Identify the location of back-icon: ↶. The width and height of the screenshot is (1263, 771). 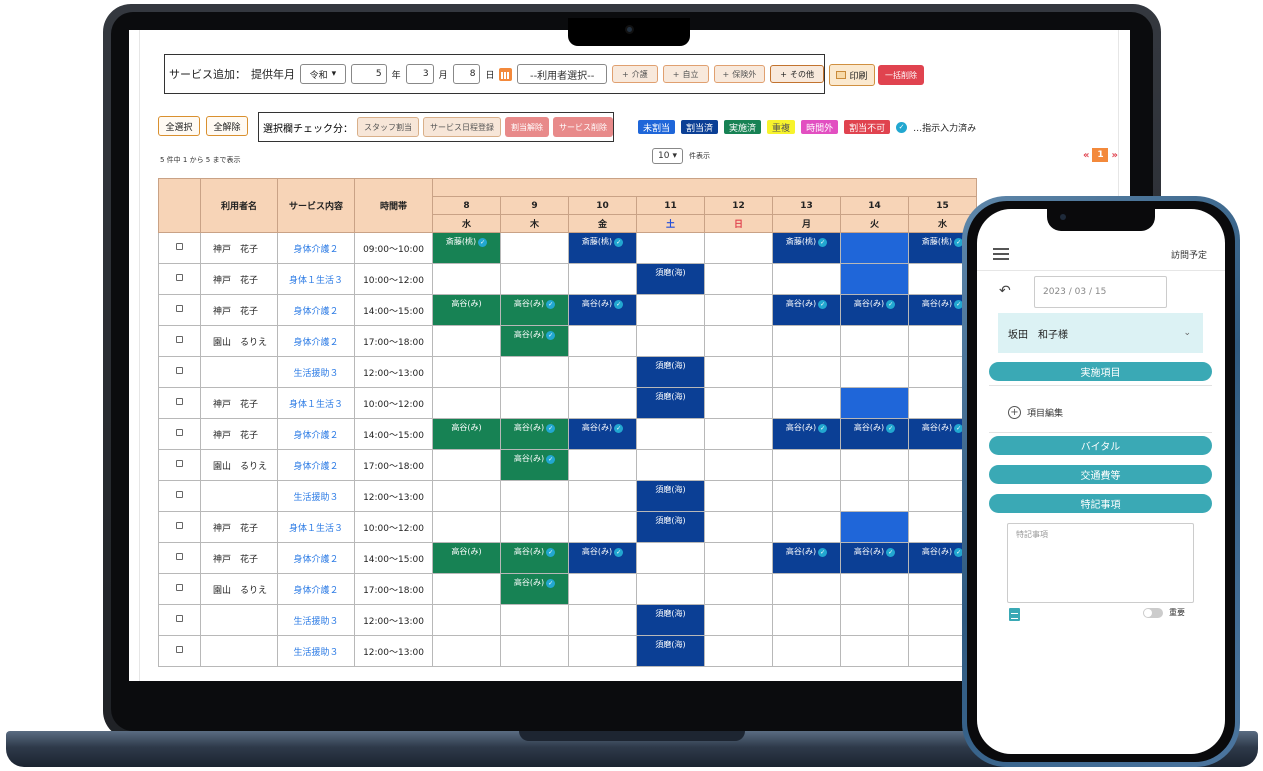
(1005, 291).